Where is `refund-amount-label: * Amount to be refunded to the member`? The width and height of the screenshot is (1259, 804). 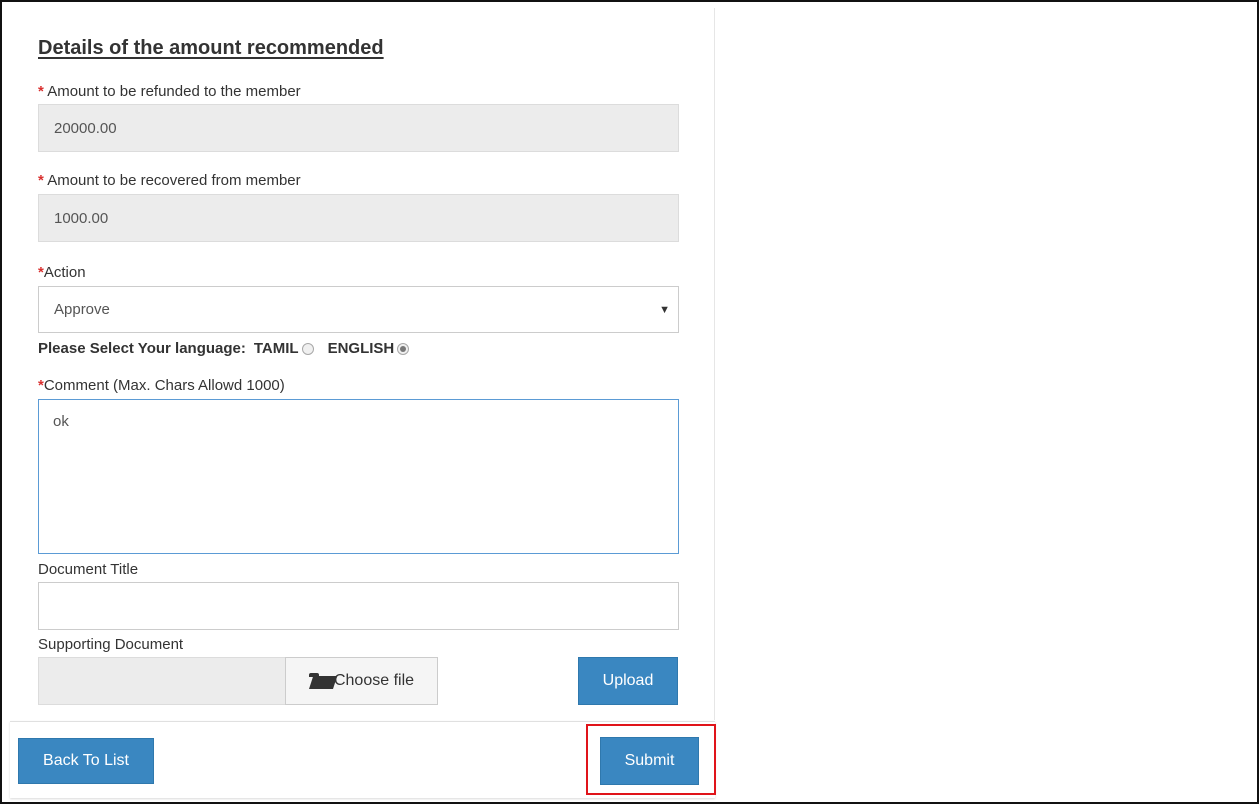 refund-amount-label: * Amount to be refunded to the member is located at coordinates (169, 91).